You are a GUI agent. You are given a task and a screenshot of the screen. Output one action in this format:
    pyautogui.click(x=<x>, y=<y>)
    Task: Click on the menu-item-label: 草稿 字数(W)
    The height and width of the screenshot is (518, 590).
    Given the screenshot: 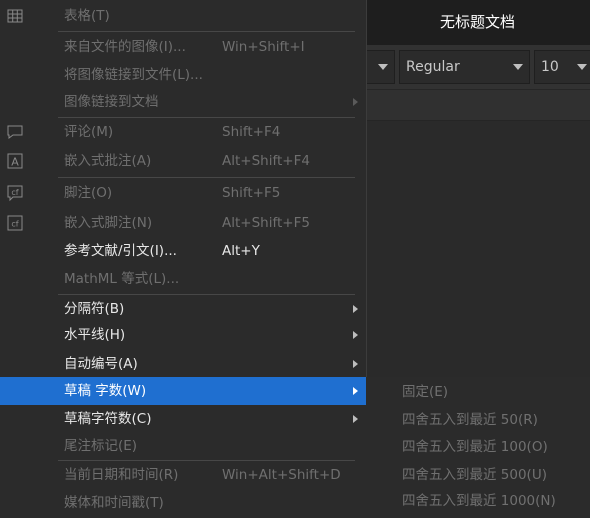 What is the action you would take?
    pyautogui.click(x=105, y=391)
    